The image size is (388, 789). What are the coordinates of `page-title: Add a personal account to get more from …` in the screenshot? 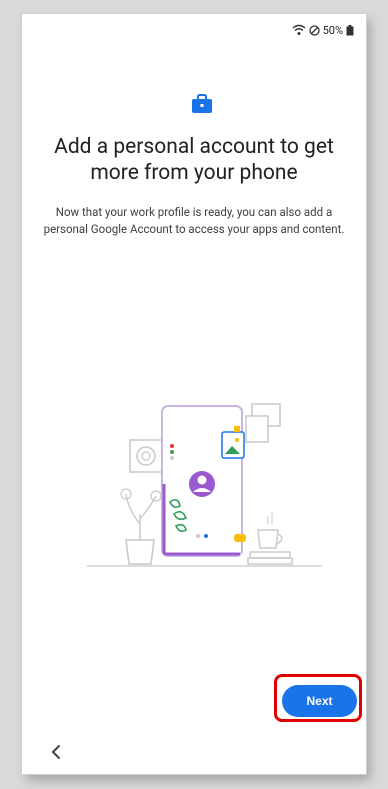 It's located at (194, 160).